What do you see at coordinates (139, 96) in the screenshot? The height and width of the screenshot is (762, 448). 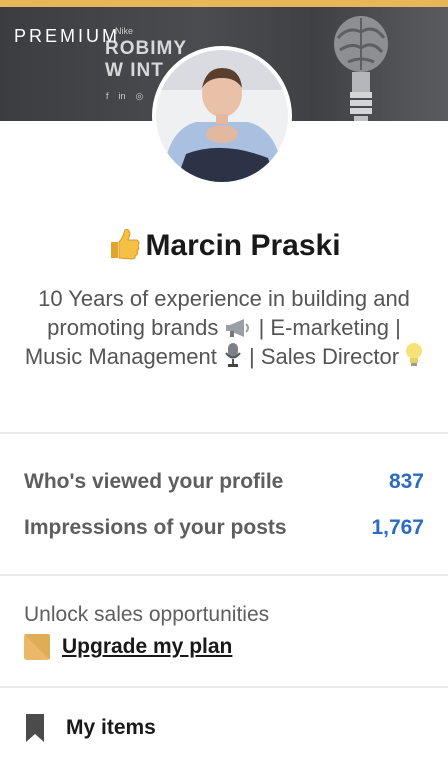 I see `instagram-icon: ◎` at bounding box center [139, 96].